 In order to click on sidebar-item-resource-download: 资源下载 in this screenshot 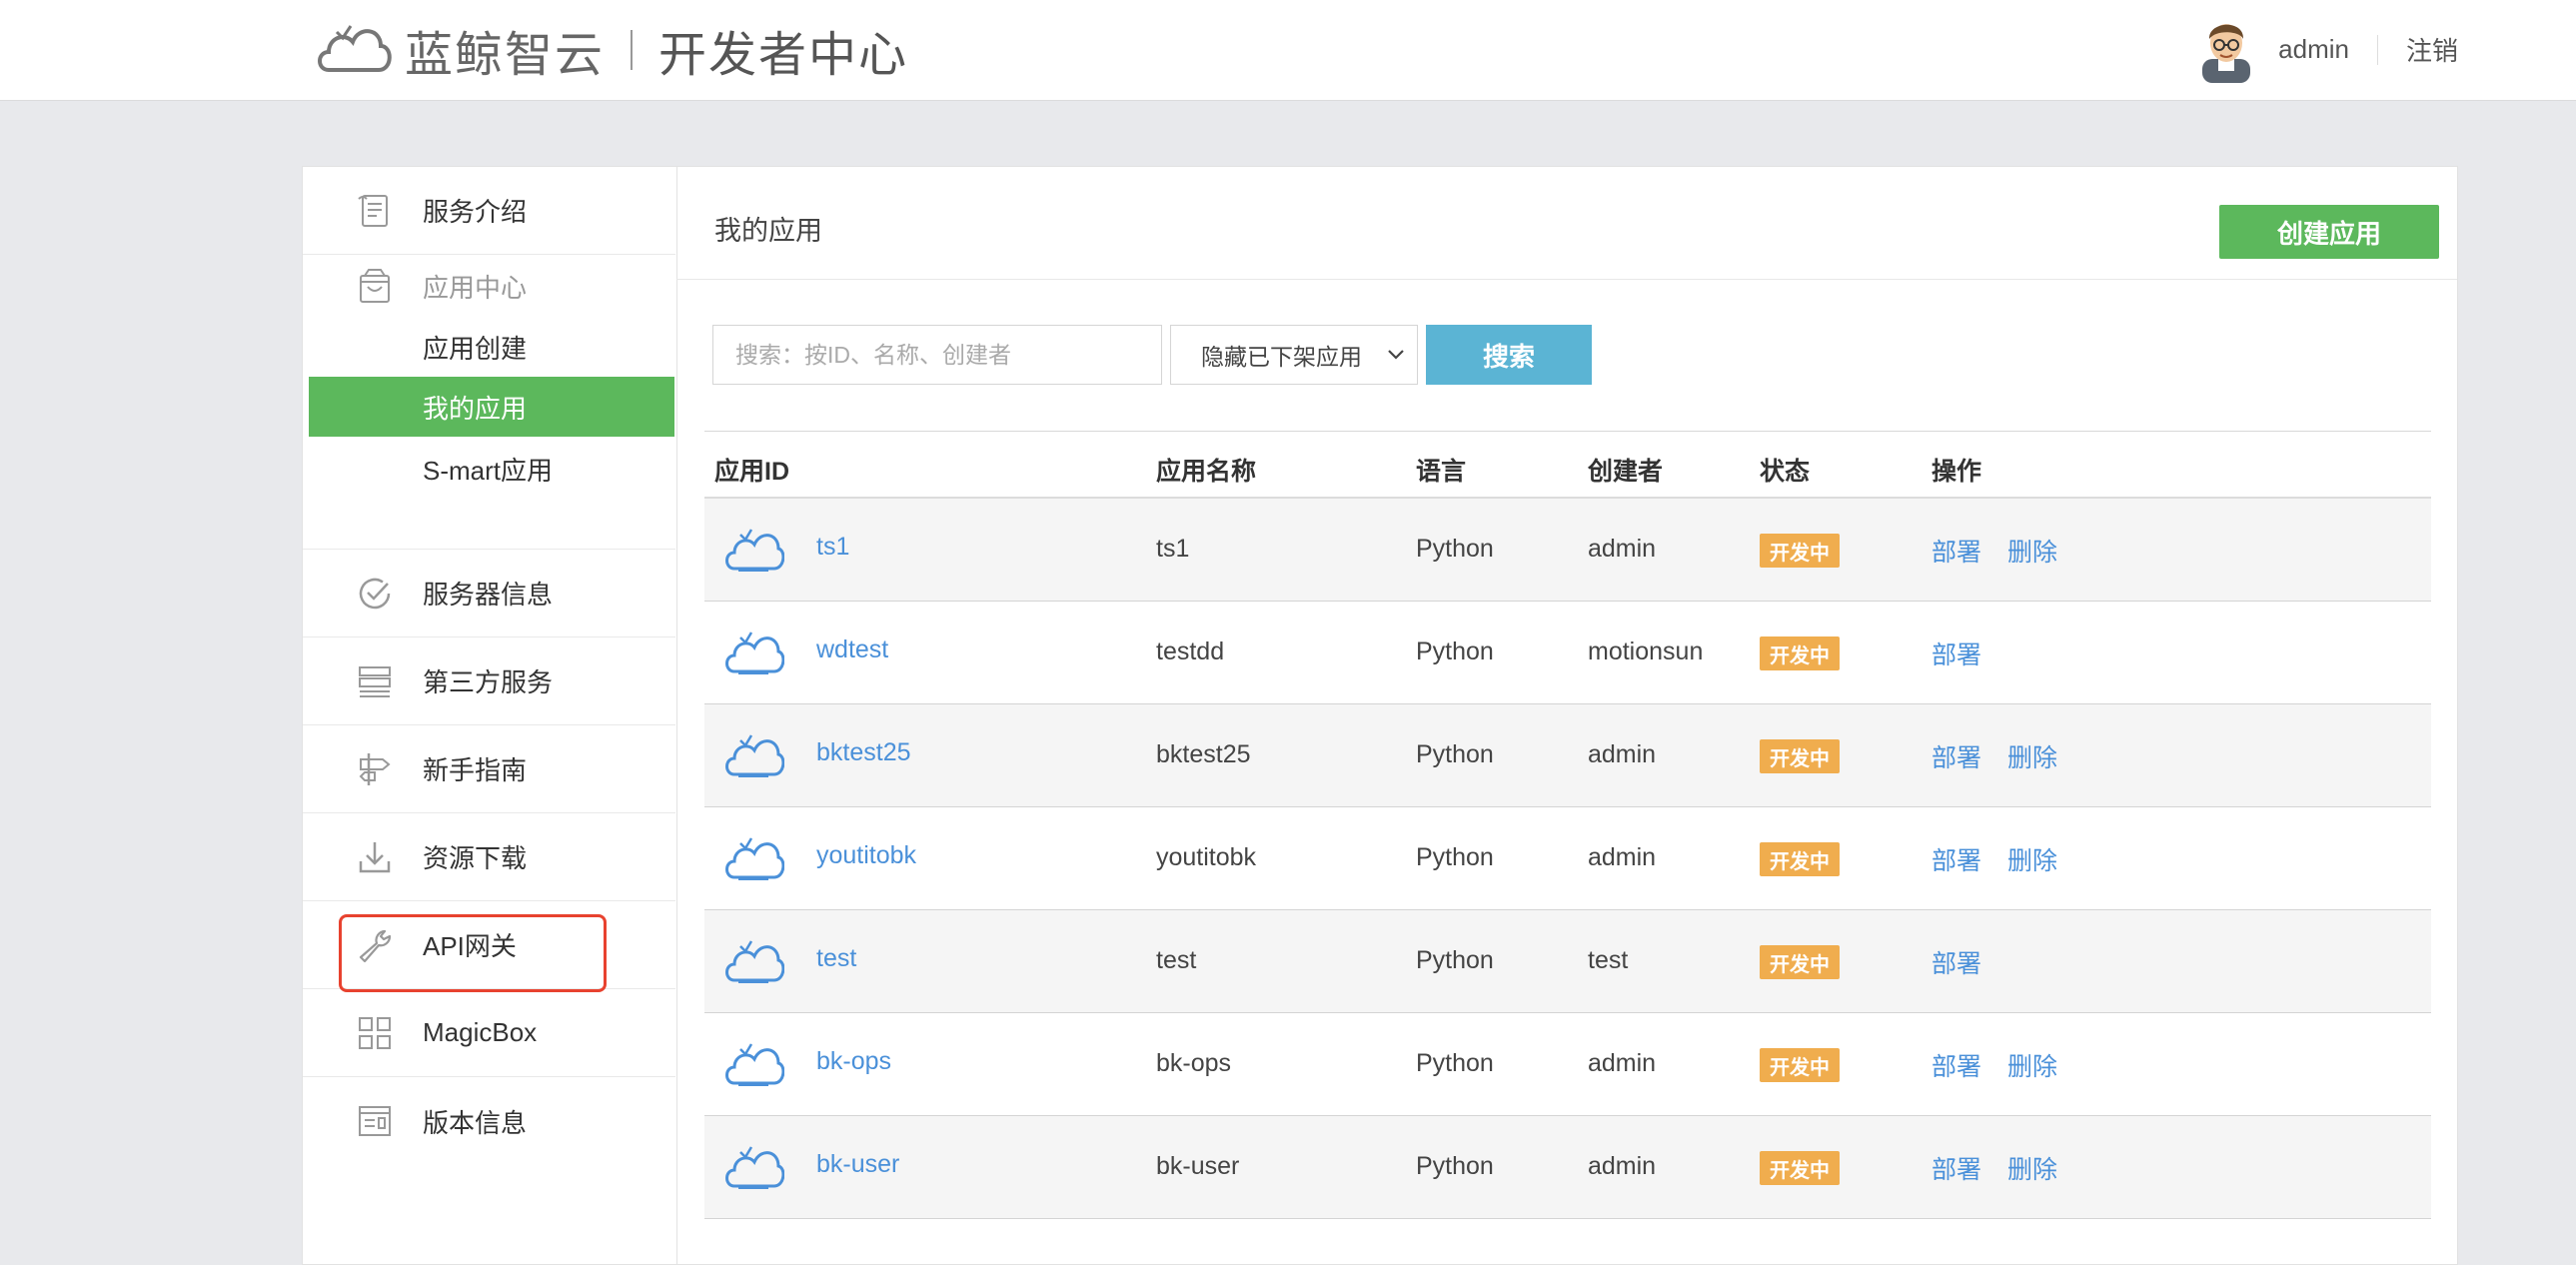, I will do `click(489, 857)`.